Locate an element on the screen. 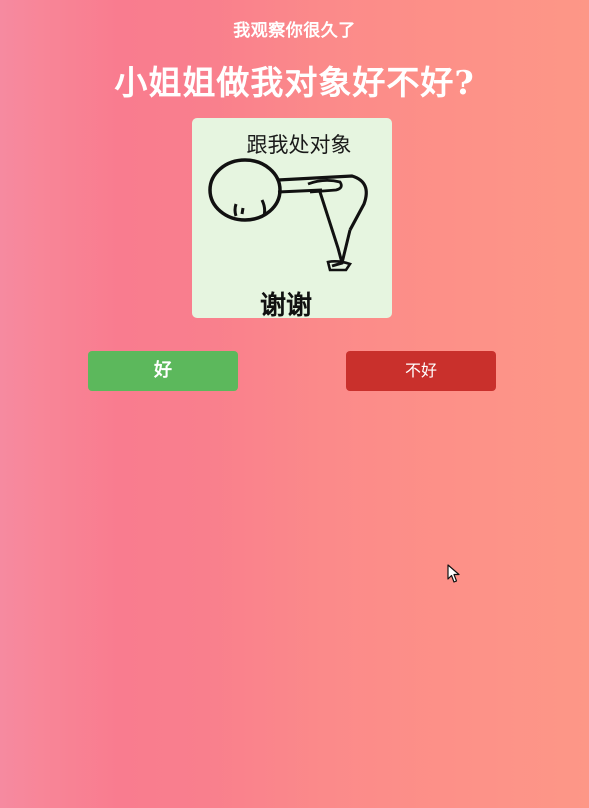 This screenshot has height=808, width=589. mouse-pointer-icon is located at coordinates (453, 573).